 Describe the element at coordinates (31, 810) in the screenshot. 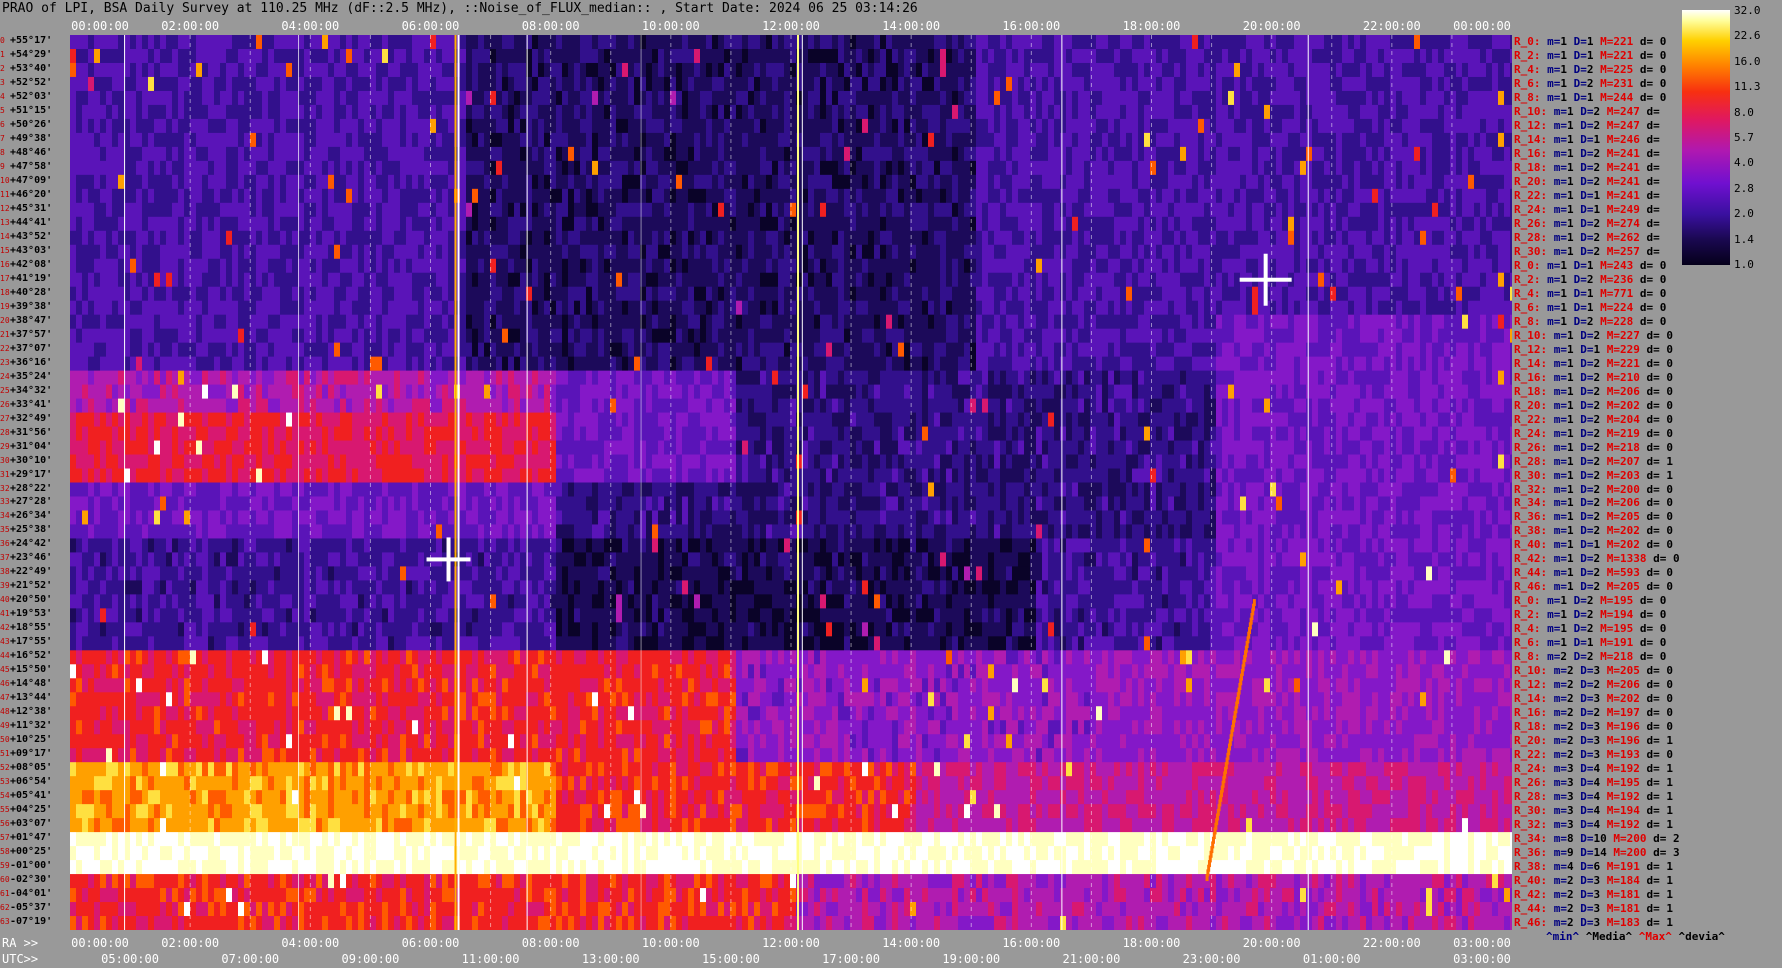

I see `declination-value: +04°25'` at that location.